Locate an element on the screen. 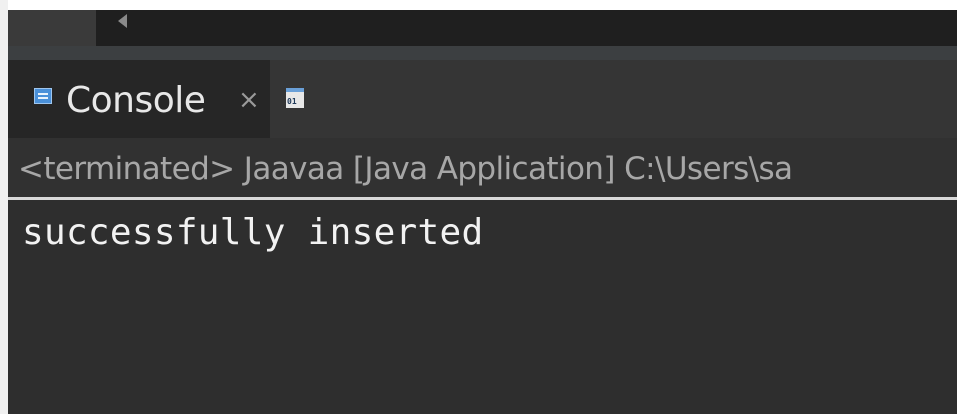 This screenshot has width=957, height=414. binary-icon-text: 01 is located at coordinates (292, 101).